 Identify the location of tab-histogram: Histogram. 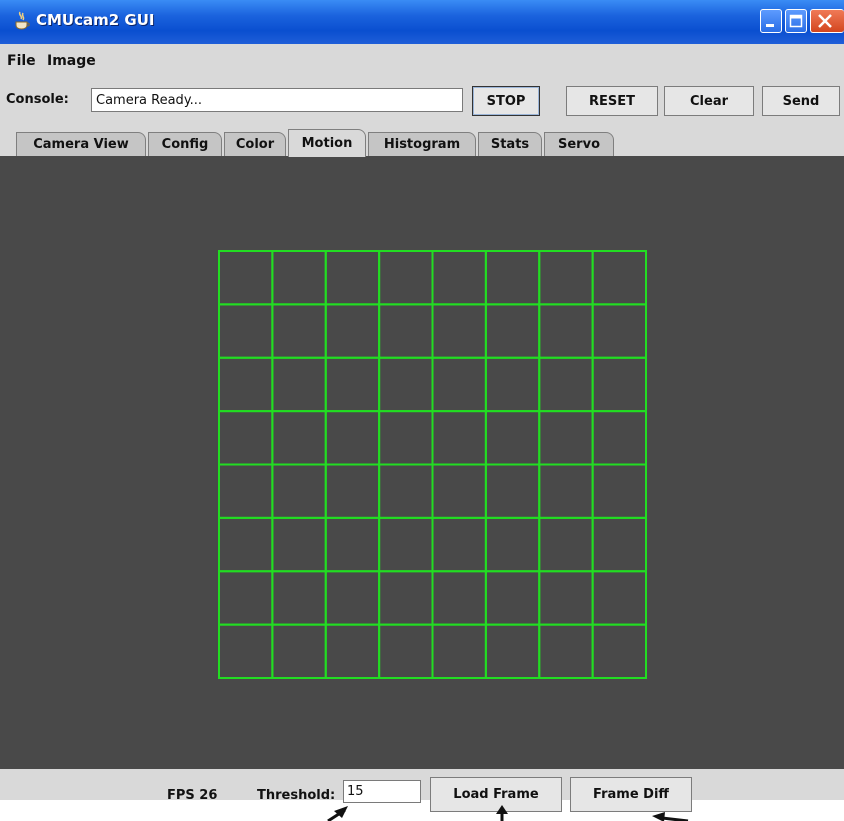
(422, 144).